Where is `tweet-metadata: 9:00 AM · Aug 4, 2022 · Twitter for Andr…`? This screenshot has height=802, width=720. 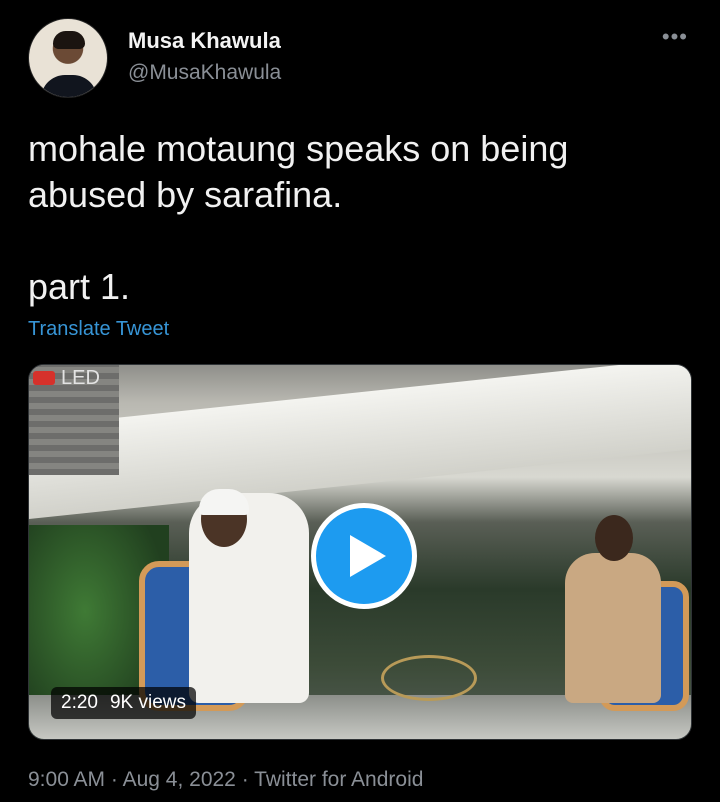
tweet-metadata: 9:00 AM · Aug 4, 2022 · Twitter for Andr… is located at coordinates (225, 780).